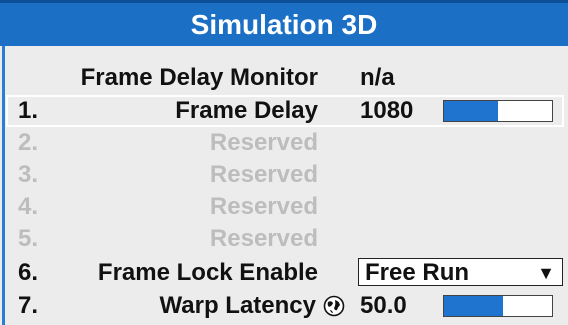 This screenshot has height=325, width=568. Describe the element at coordinates (377, 77) in the screenshot. I see `frame-delay-monitor-value: n/a` at that location.